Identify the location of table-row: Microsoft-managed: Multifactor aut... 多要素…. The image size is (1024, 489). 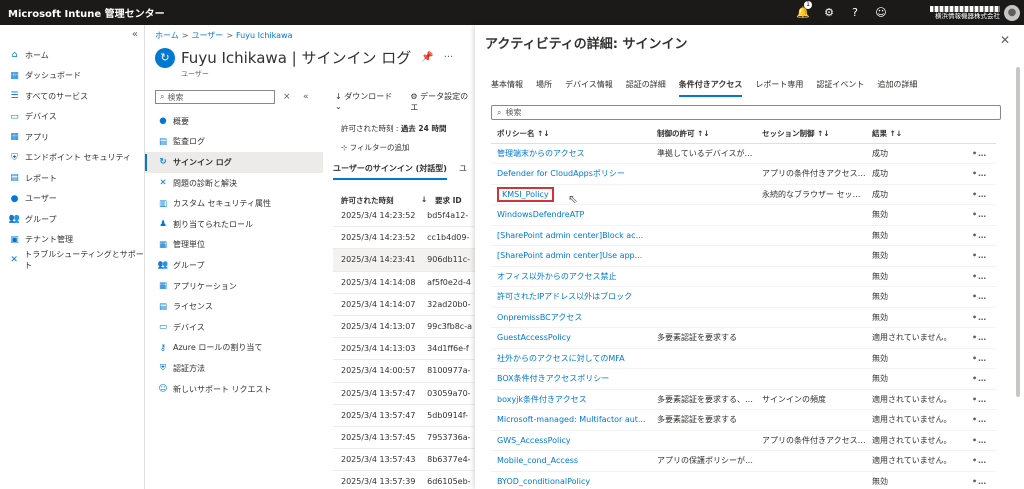
(743, 420).